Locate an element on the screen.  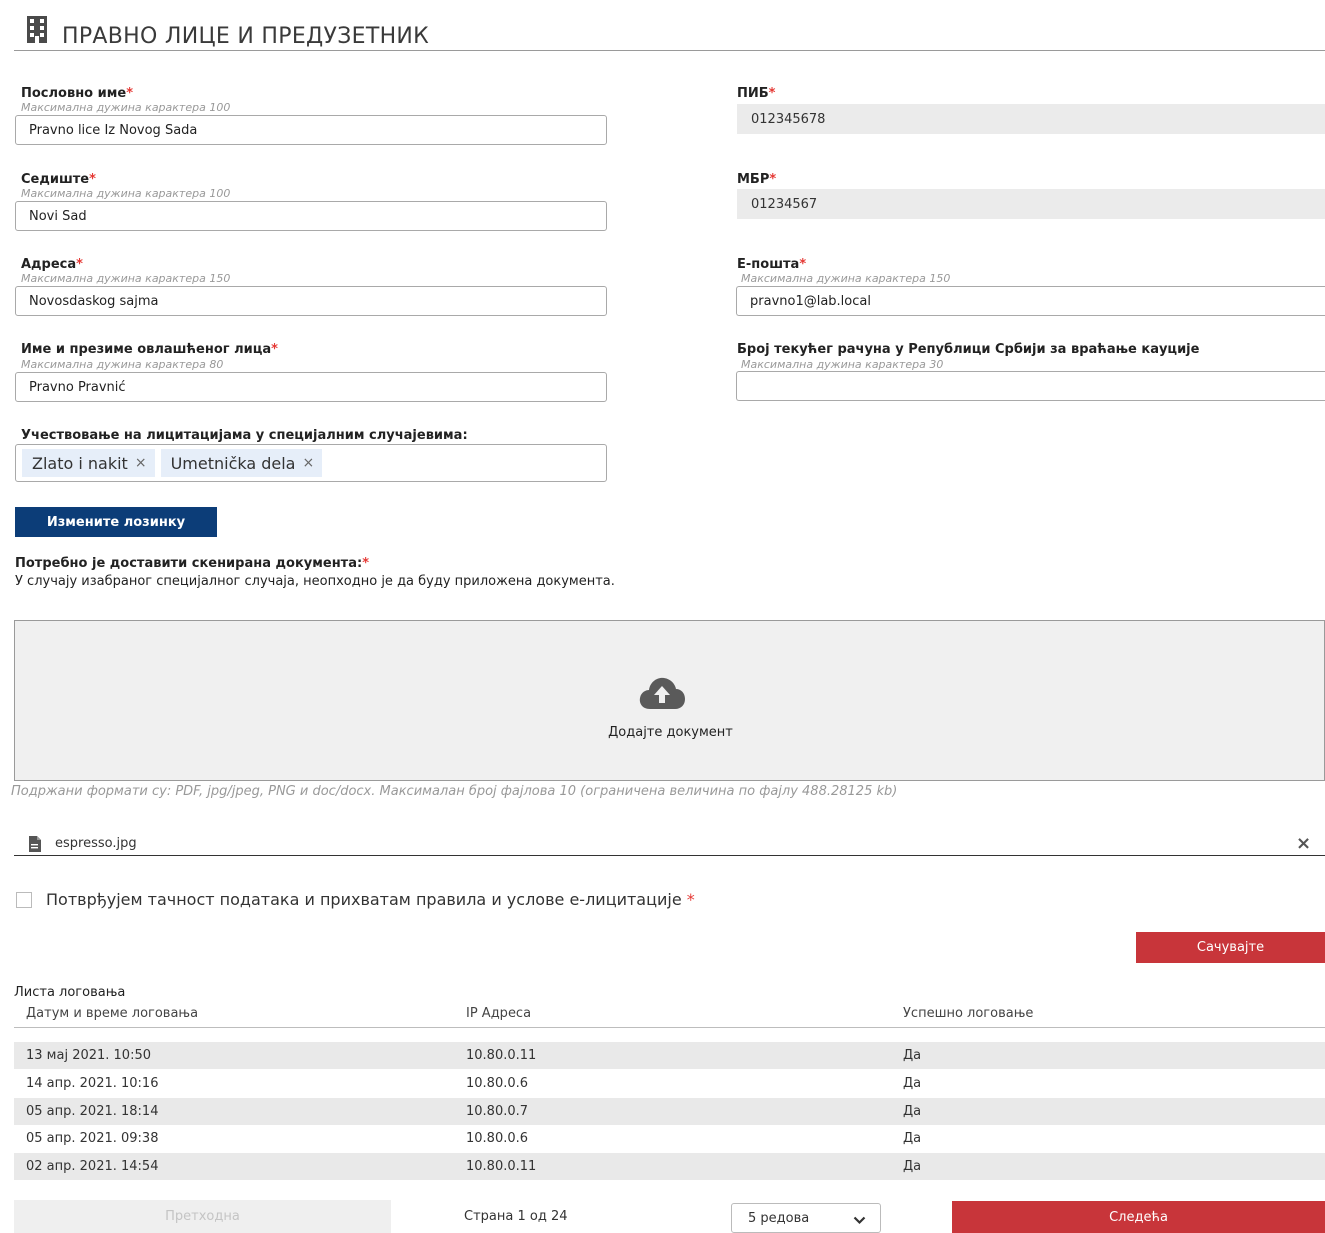
file-icon is located at coordinates (35, 844).